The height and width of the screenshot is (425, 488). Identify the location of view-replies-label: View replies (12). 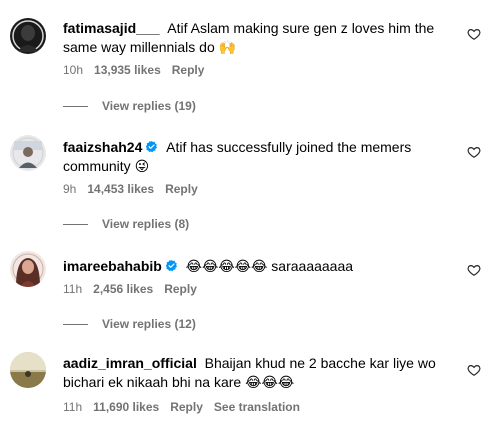
(149, 324).